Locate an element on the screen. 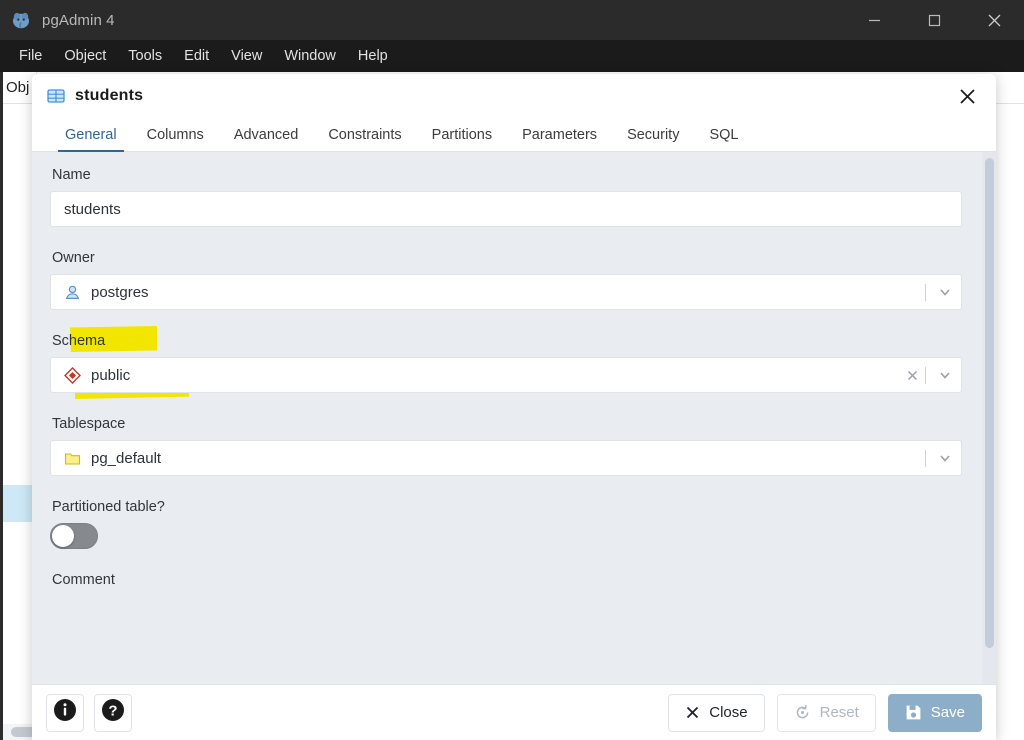  schema-diamond-icon is located at coordinates (72, 375).